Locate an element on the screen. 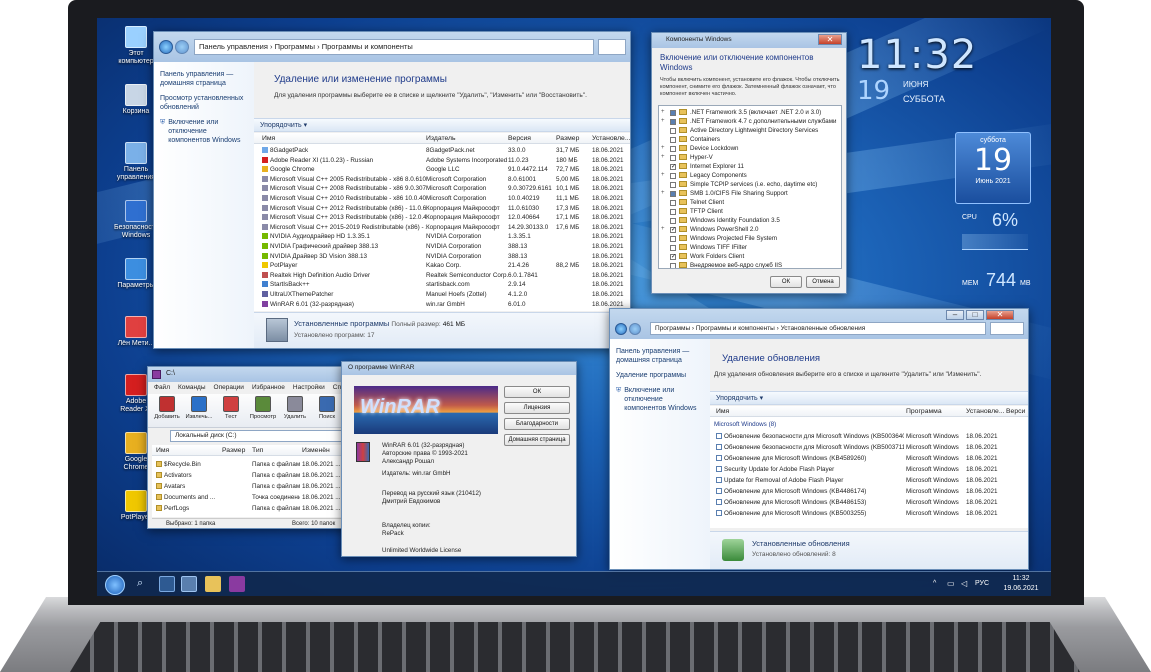 Image resolution: width=1151 pixels, height=672 pixels. toolbar-button: Добавить is located at coordinates (167, 408).